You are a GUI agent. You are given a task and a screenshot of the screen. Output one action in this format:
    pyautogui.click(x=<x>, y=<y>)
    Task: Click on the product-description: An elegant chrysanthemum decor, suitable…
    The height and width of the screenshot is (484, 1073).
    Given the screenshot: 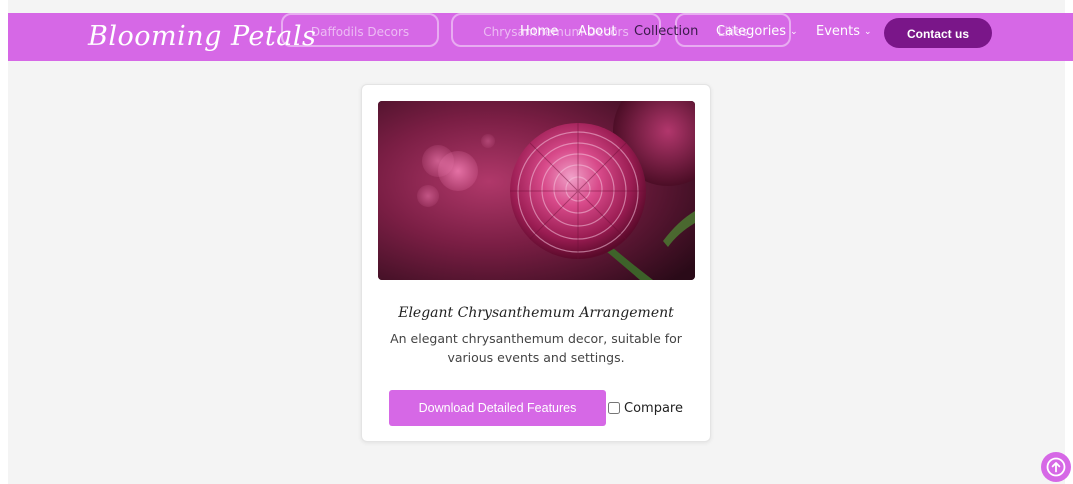 What is the action you would take?
    pyautogui.click(x=536, y=348)
    